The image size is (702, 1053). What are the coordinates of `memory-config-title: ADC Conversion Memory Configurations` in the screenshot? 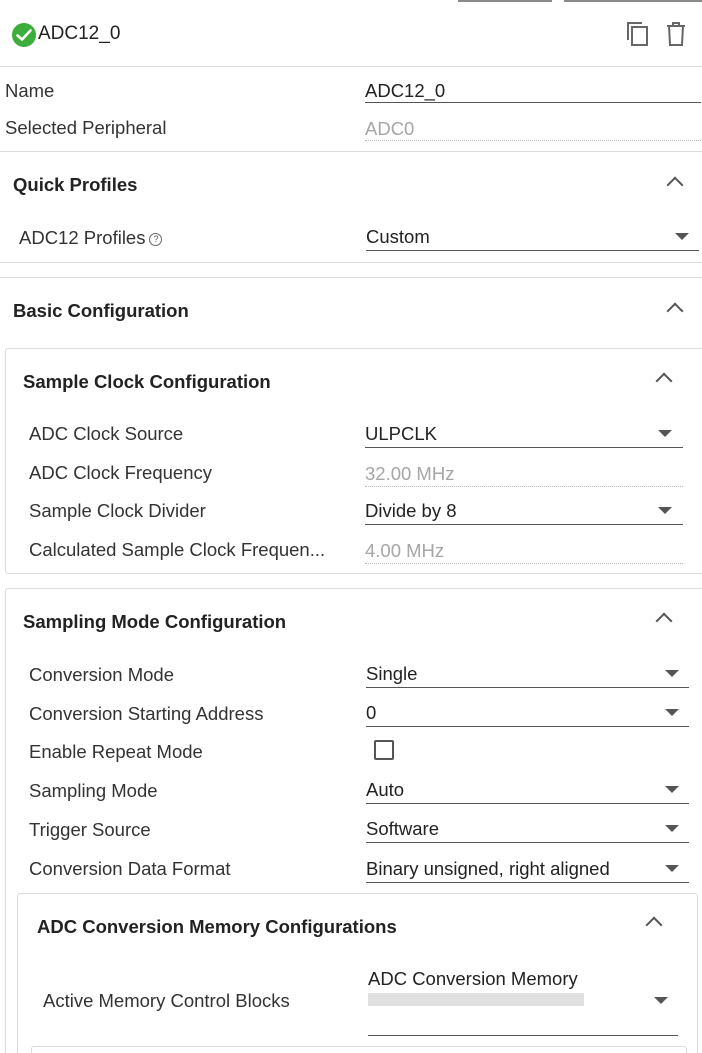 It's located at (217, 926).